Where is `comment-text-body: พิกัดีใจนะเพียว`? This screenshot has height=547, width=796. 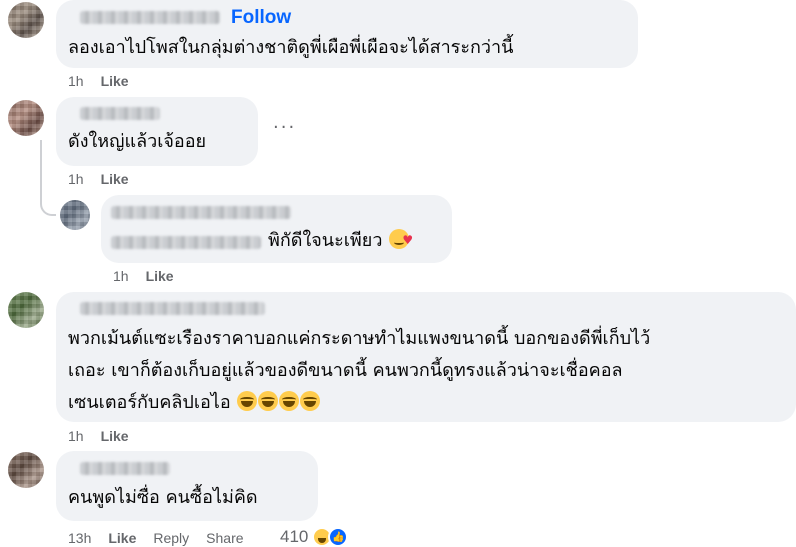
comment-text-body: พิกัดีใจนะเพียว is located at coordinates (325, 240).